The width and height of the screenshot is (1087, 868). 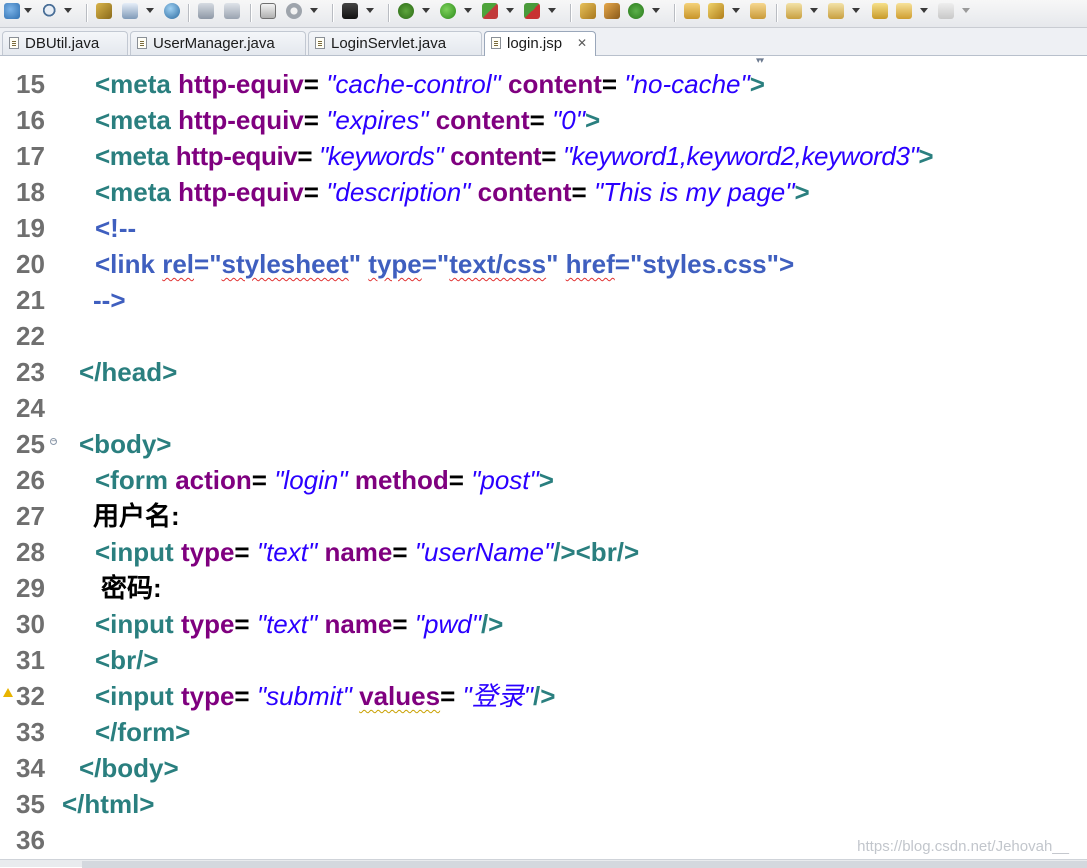 I want to click on new-java-project-icon, so click(x=588, y=11).